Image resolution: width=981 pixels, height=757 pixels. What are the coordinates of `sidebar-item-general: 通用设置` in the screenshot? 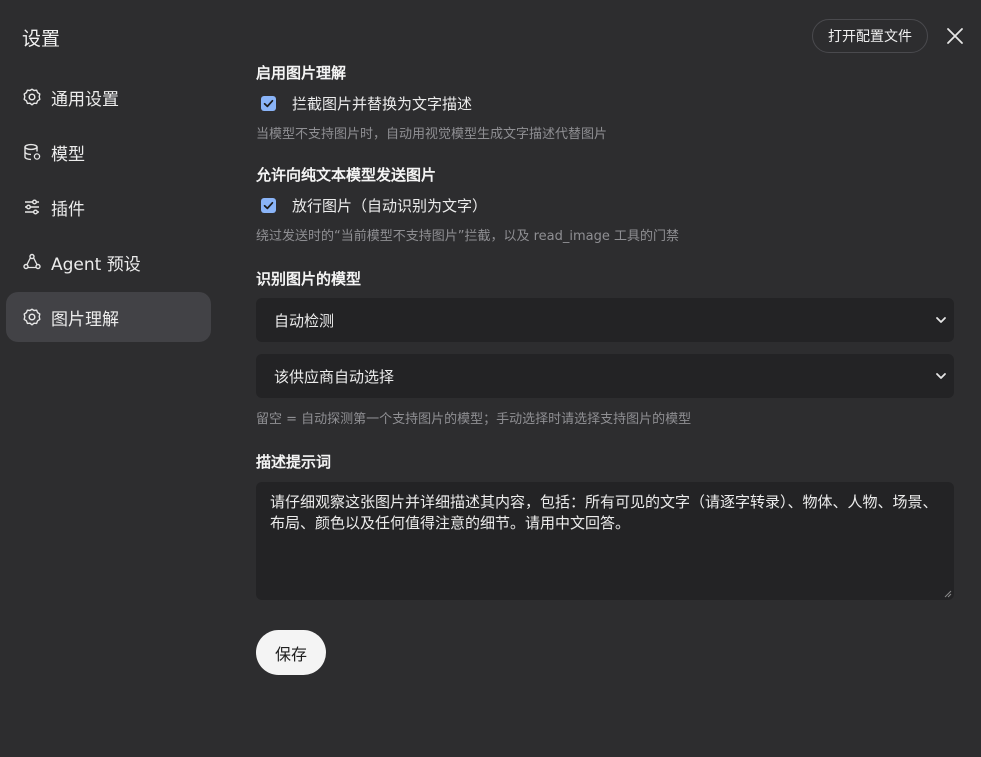 It's located at (108, 97).